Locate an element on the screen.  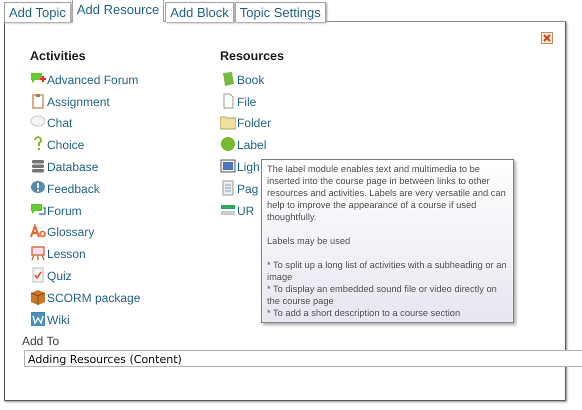
easel-icon is located at coordinates (38, 253).